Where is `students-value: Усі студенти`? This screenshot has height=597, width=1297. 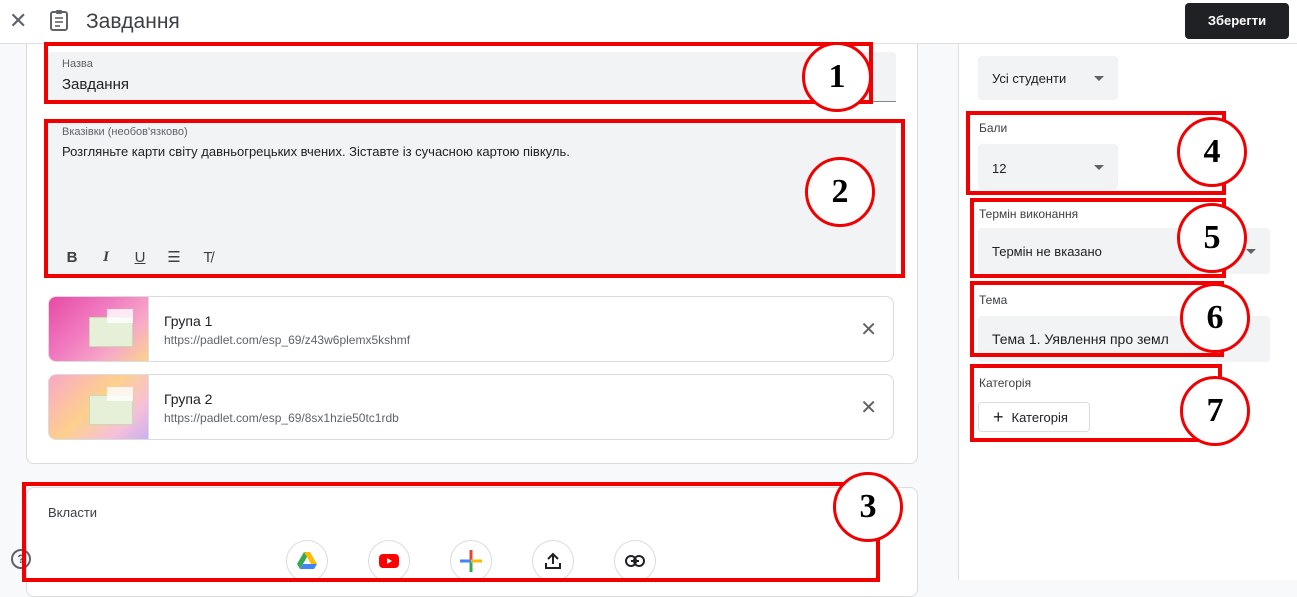
students-value: Усі студенти is located at coordinates (1029, 78).